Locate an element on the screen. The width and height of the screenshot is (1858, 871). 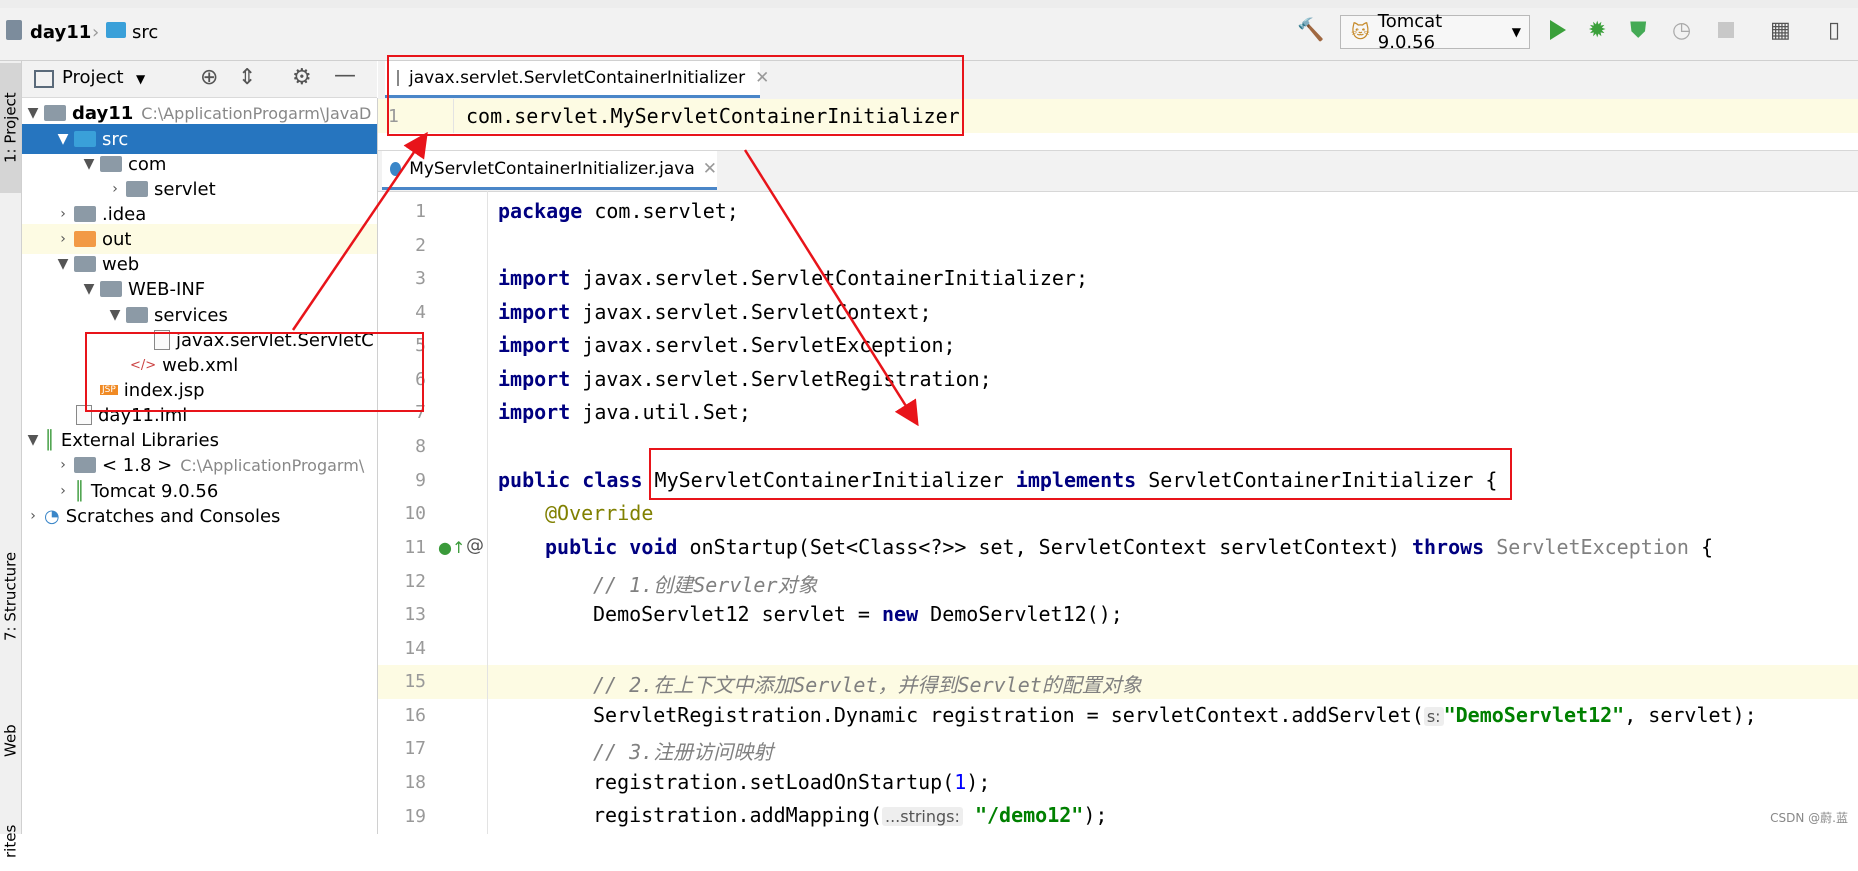
watermark: CSDN @蔚.蓝 is located at coordinates (1809, 818).